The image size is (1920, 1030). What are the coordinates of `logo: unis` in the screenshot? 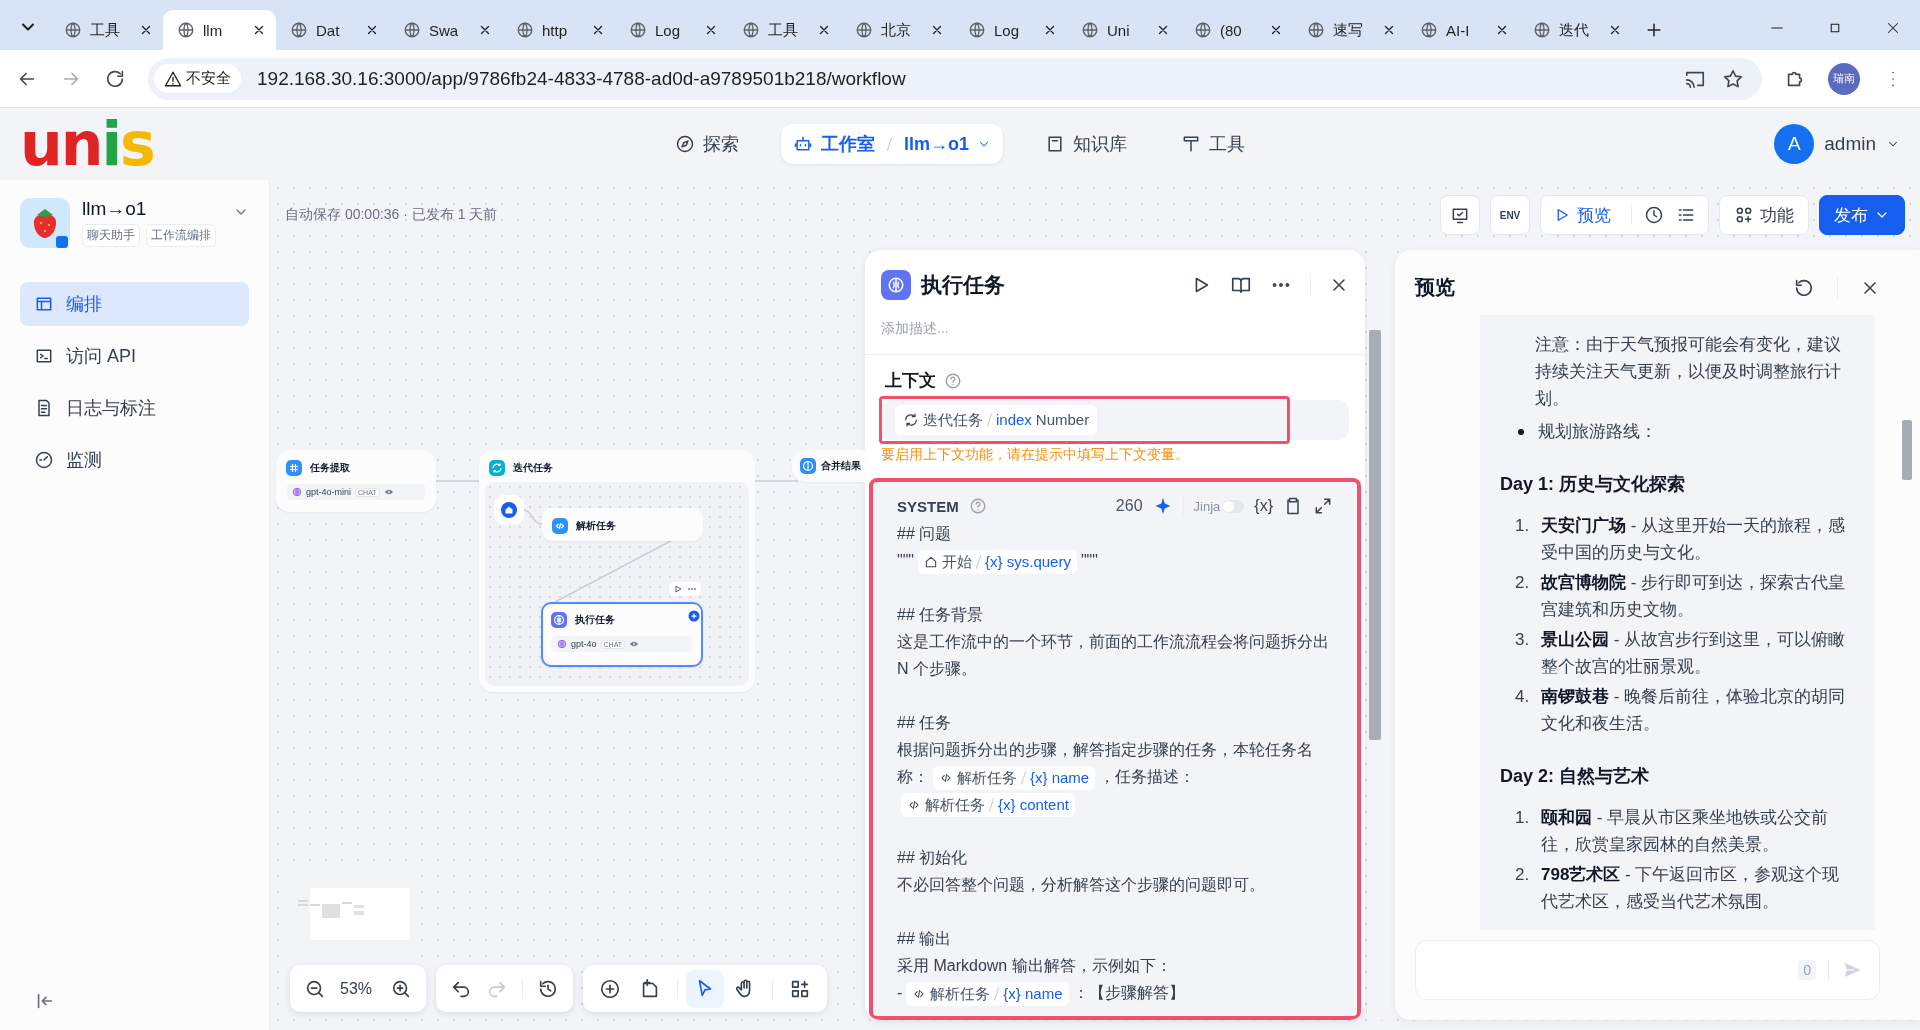 It's located at (341, 144).